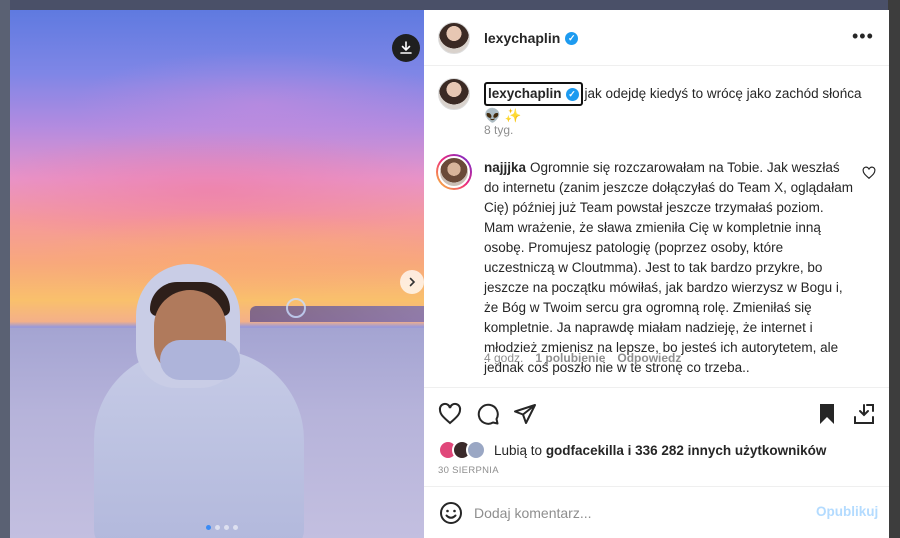 The width and height of the screenshot is (900, 538). What do you see at coordinates (522, 38) in the screenshot?
I see `author-username-text: lexychaplin` at bounding box center [522, 38].